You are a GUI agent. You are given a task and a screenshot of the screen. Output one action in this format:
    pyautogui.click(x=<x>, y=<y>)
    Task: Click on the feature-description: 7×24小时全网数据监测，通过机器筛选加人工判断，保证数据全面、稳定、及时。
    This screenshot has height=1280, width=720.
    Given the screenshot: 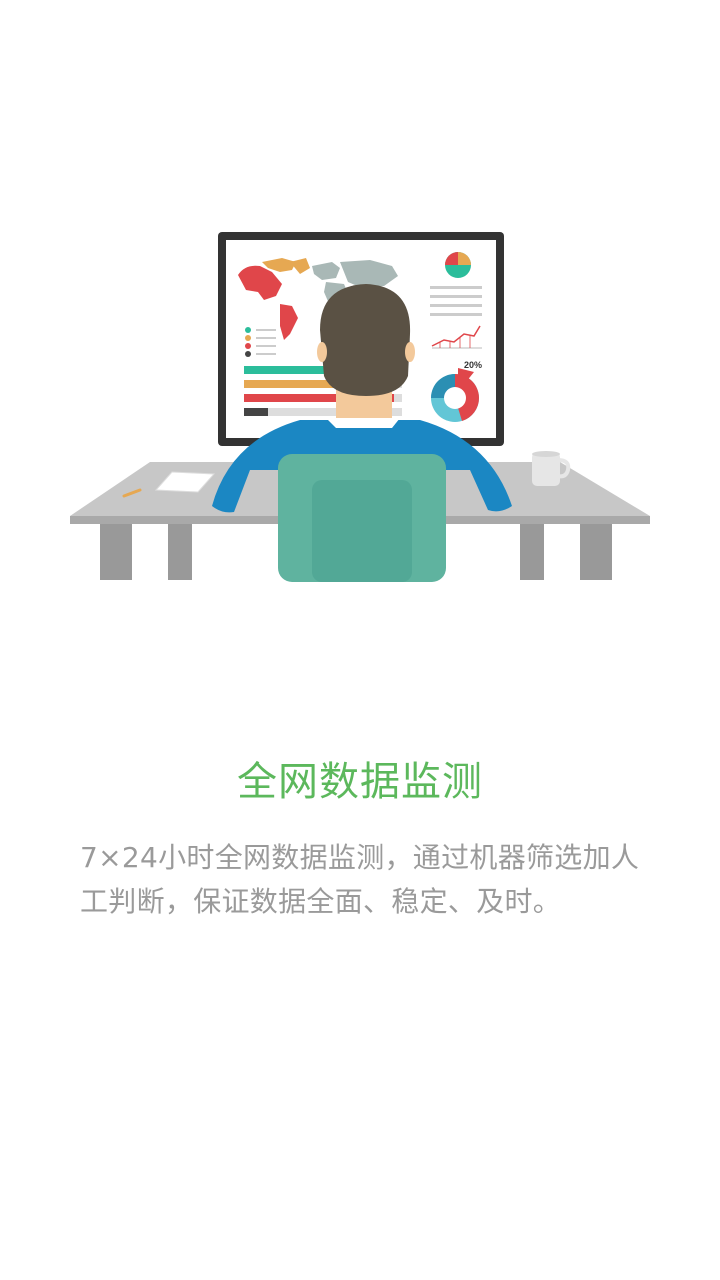 What is the action you would take?
    pyautogui.click(x=360, y=879)
    